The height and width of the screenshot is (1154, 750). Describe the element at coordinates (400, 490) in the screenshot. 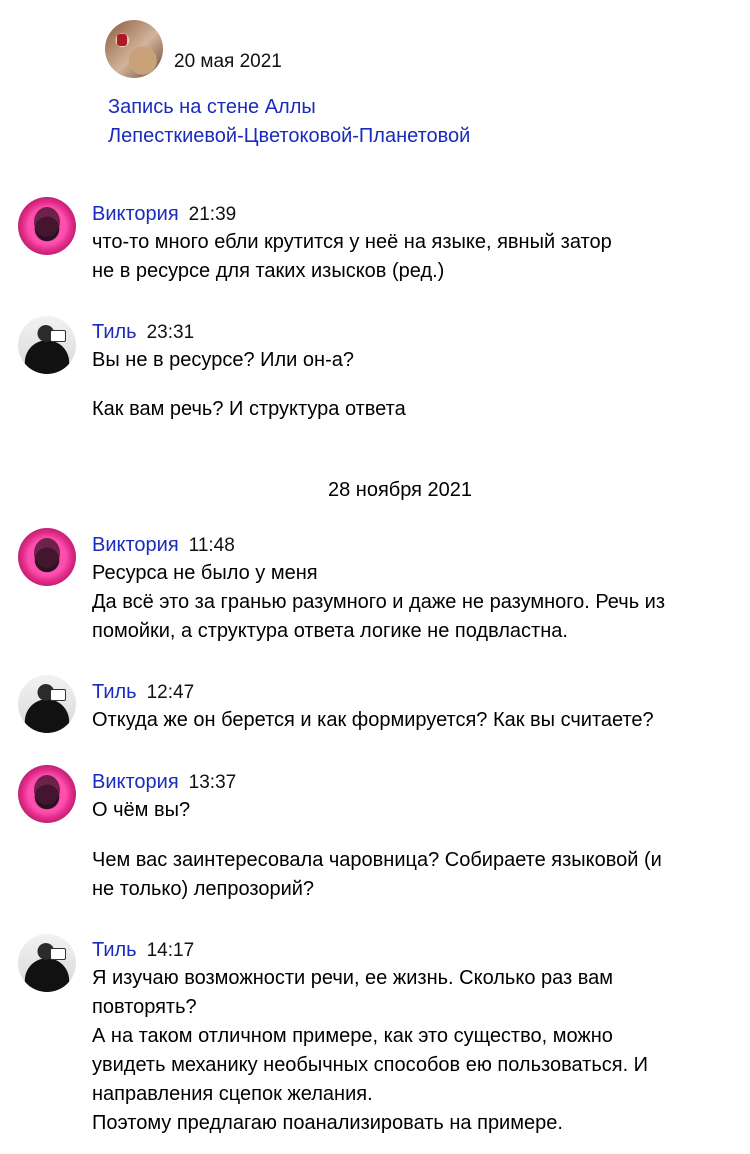

I see `date-separator: 28 ноября 2021` at that location.